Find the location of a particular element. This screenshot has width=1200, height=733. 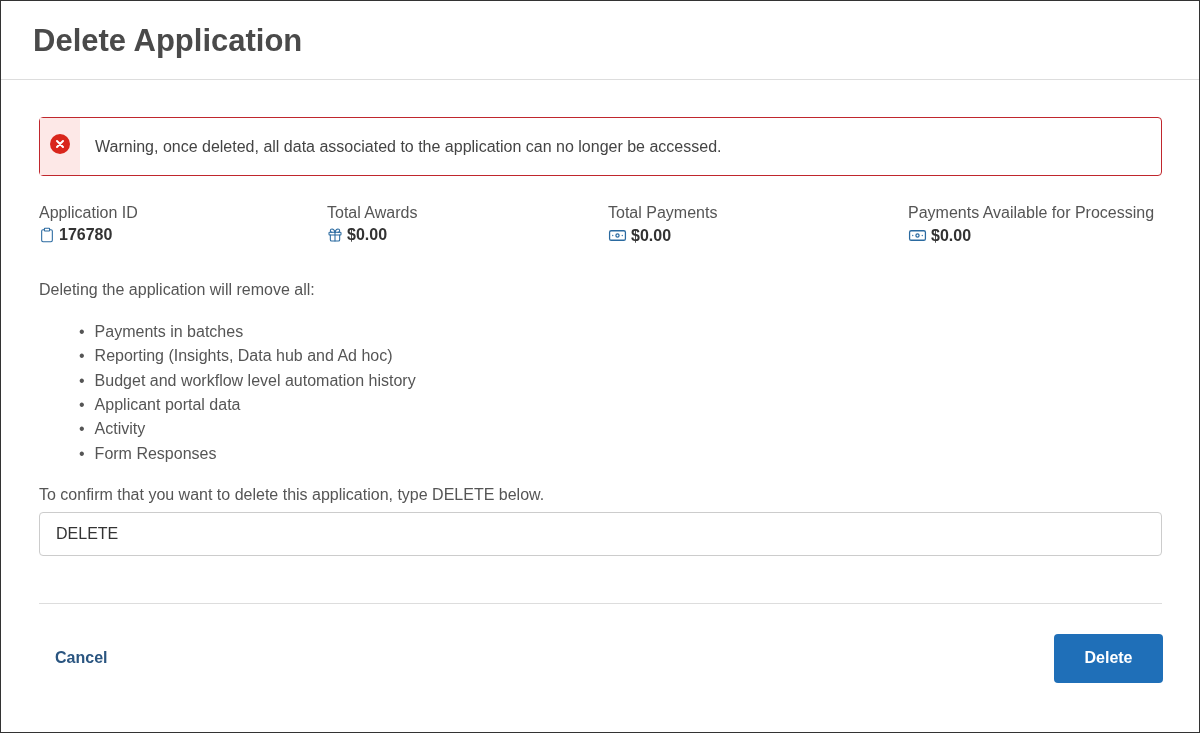

list-item: Payments in batches is located at coordinates (169, 332).